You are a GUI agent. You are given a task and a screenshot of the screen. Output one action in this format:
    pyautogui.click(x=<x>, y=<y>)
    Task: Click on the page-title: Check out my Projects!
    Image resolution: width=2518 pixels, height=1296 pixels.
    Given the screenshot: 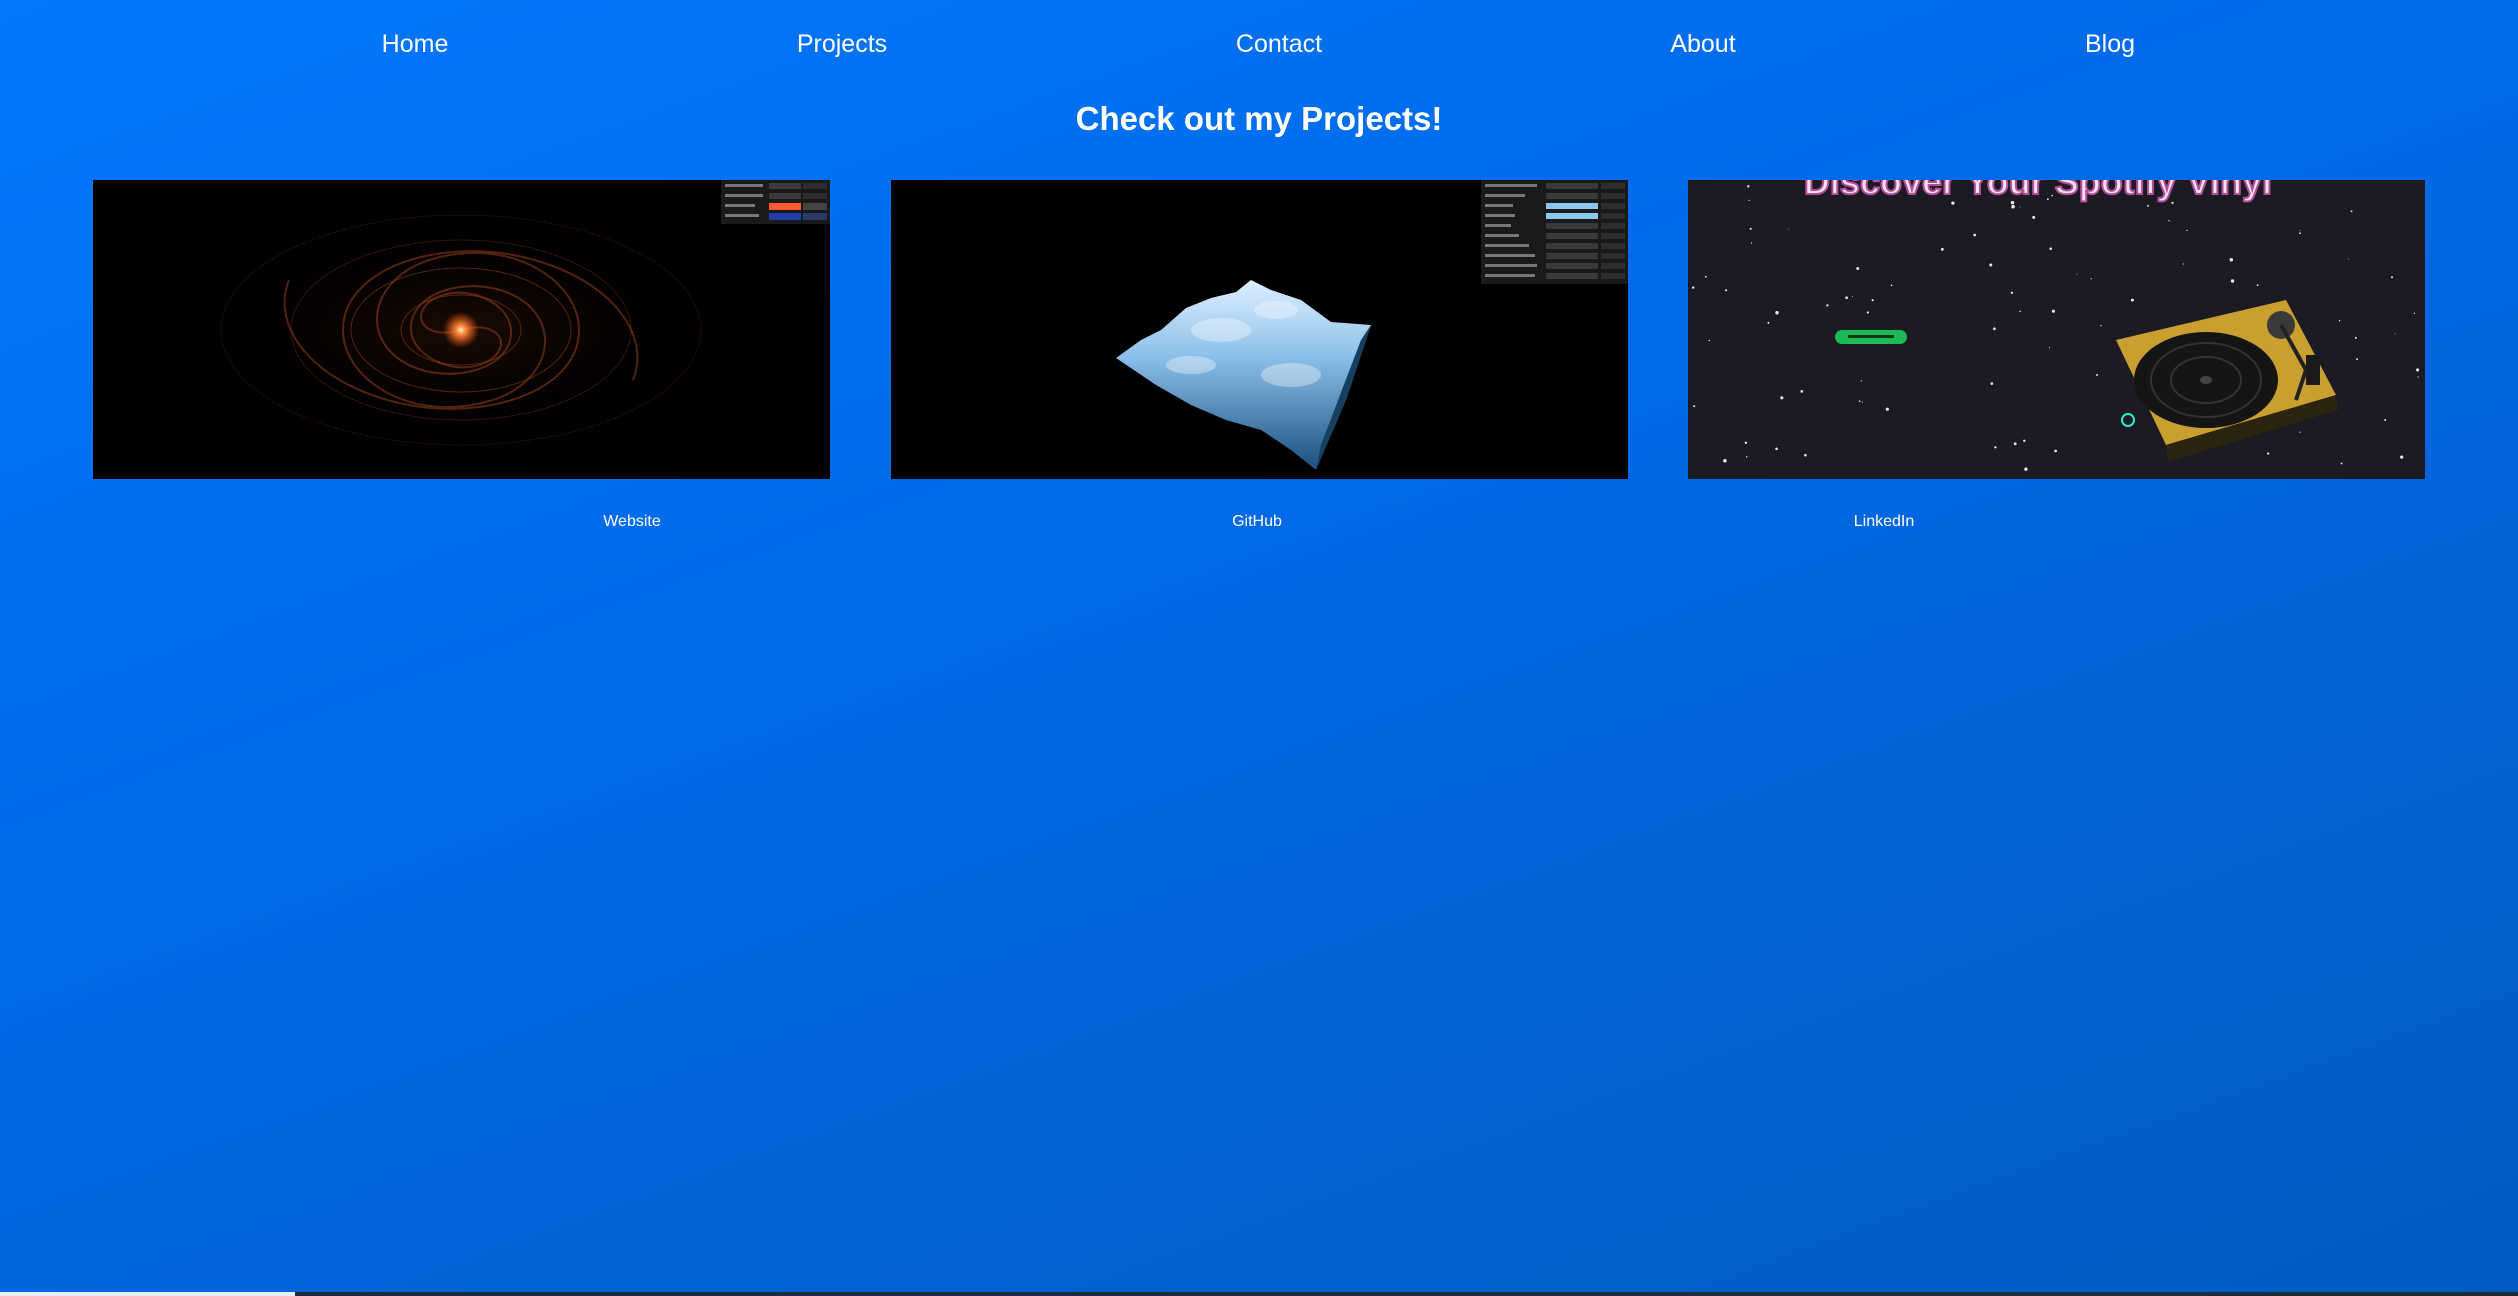 What is the action you would take?
    pyautogui.click(x=1259, y=118)
    